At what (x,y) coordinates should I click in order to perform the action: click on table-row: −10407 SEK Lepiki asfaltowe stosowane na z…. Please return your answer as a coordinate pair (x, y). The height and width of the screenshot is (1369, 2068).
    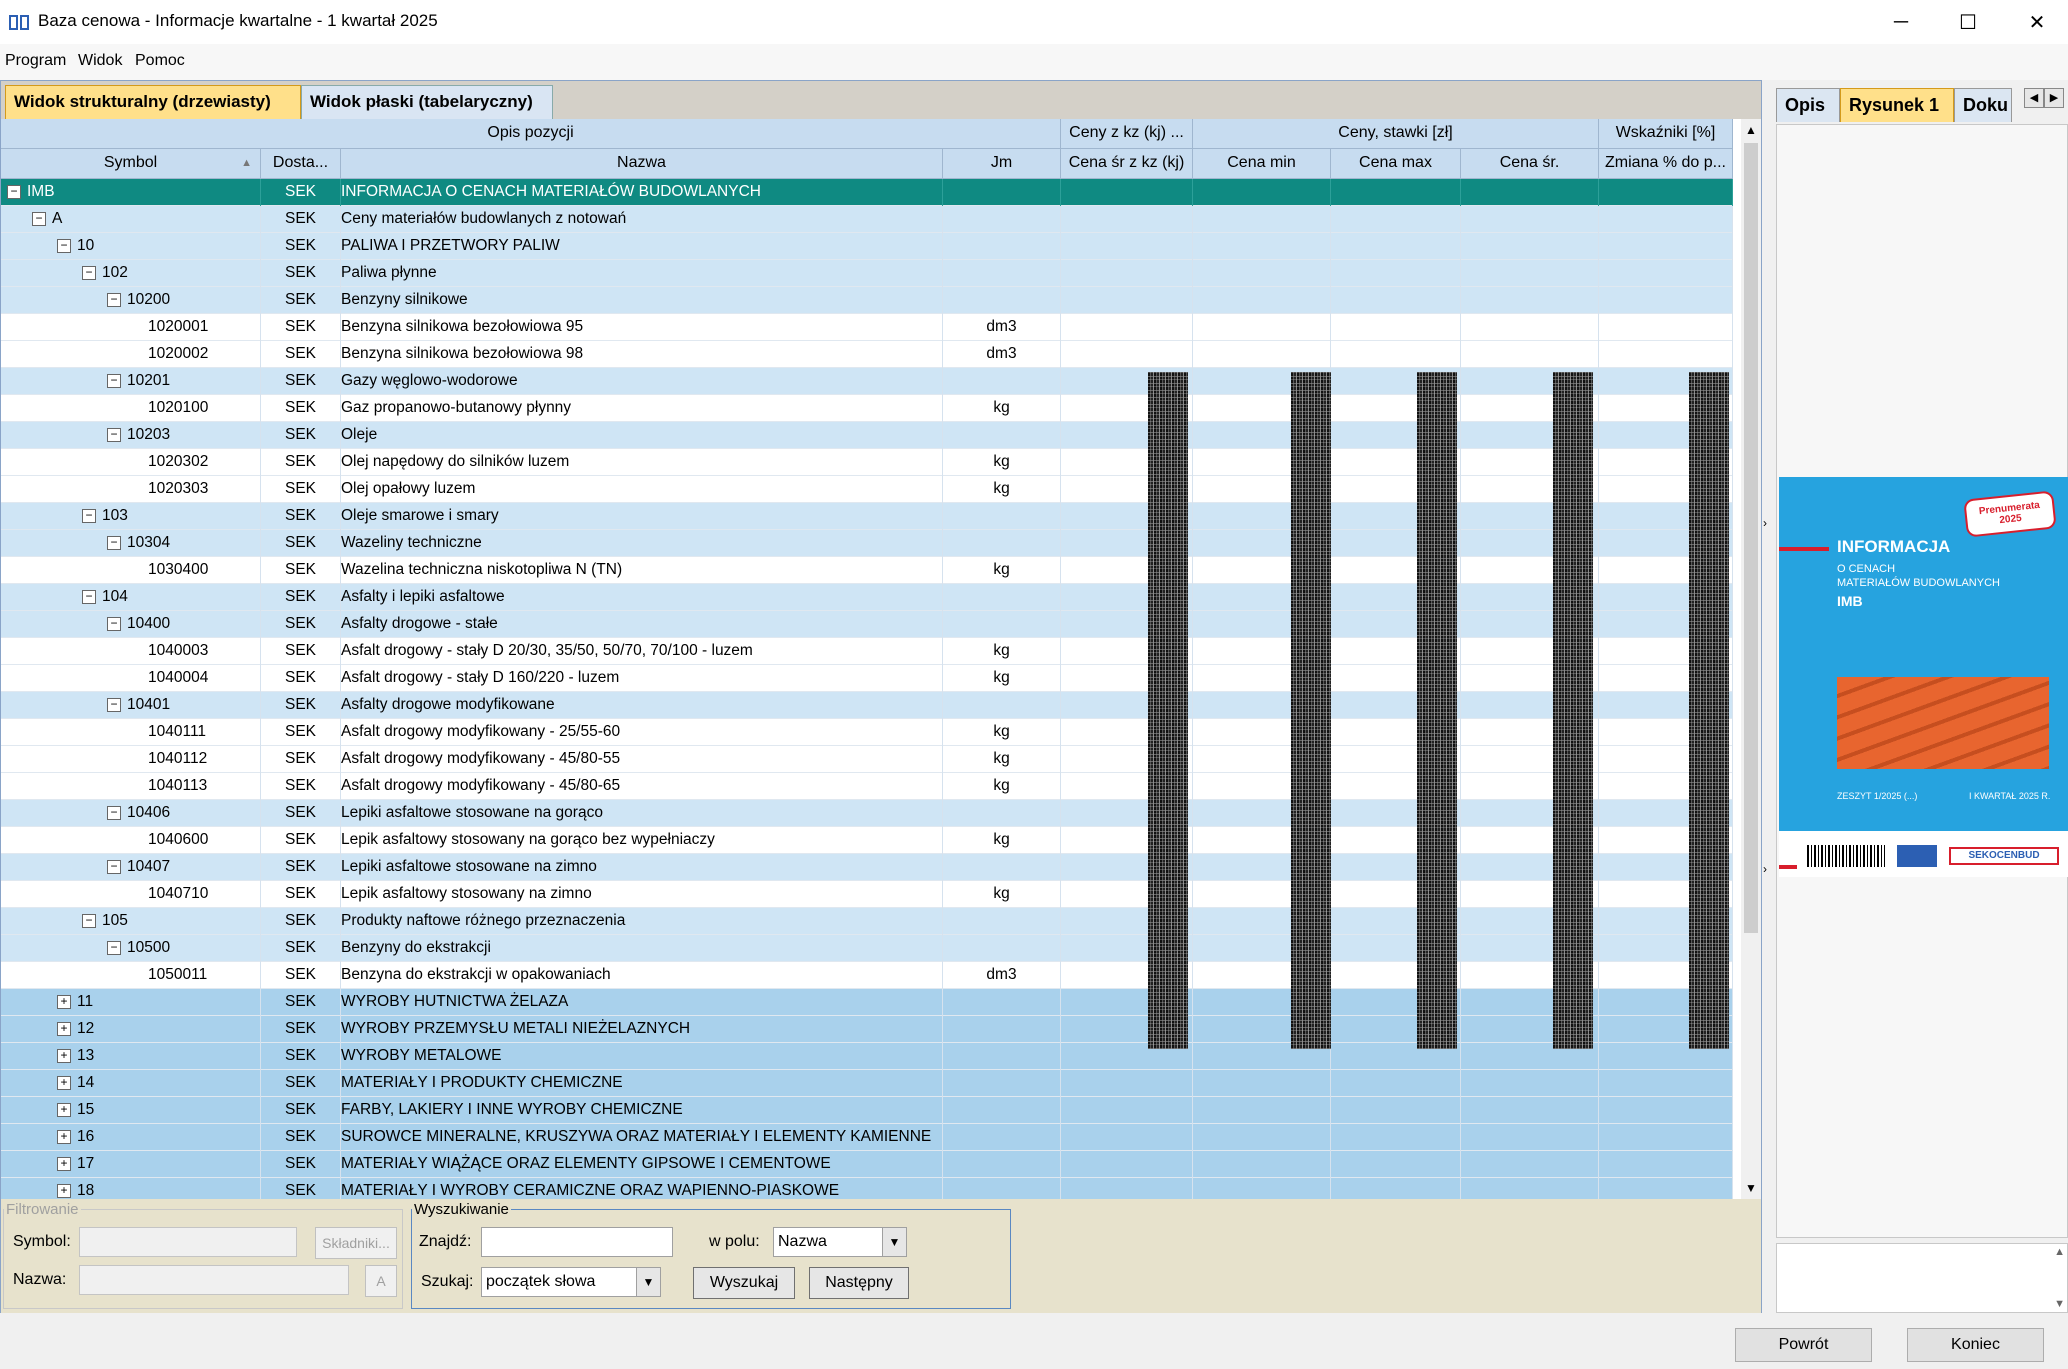
    Looking at the image, I should click on (867, 867).